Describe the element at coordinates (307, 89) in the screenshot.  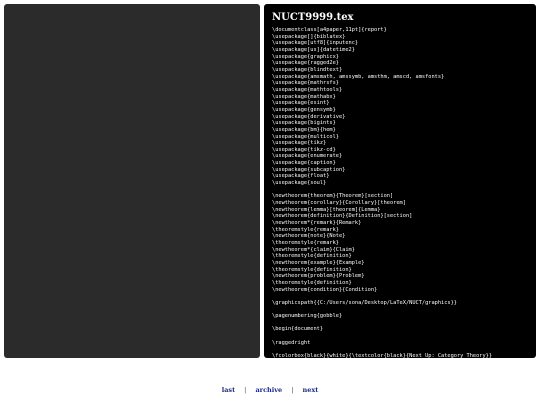
I see `code-line: \usepackage{mathtools}` at that location.